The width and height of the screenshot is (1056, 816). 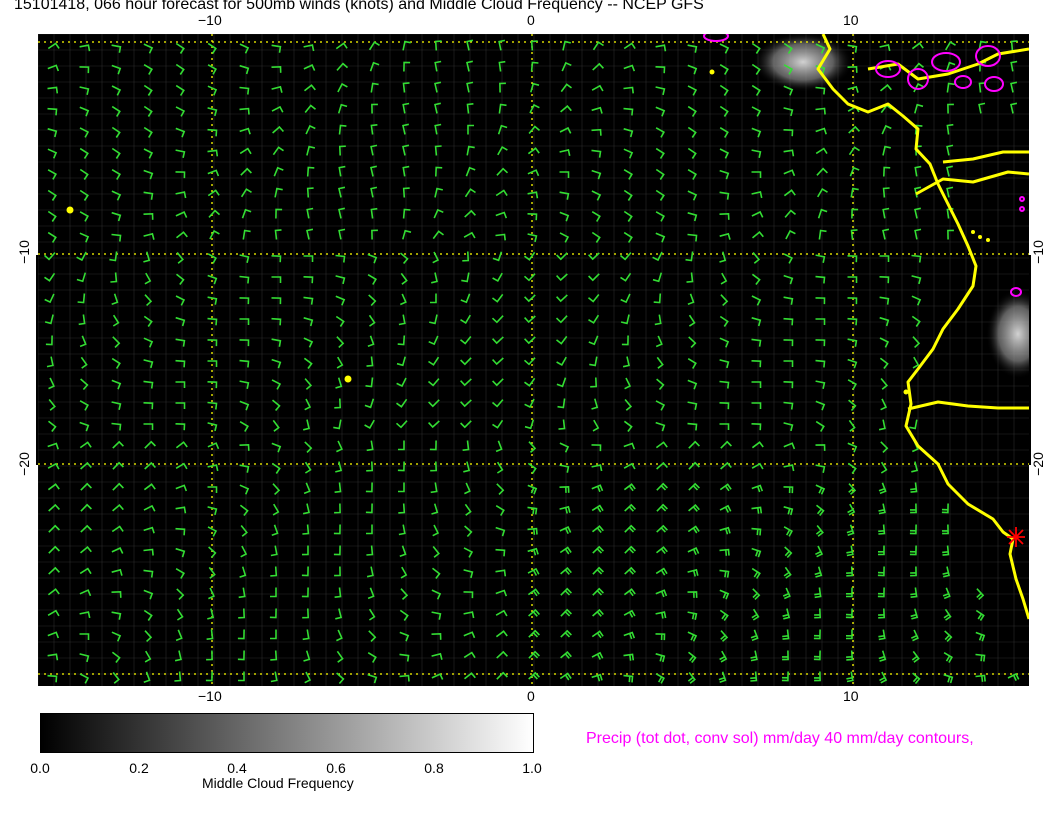 What do you see at coordinates (23, 464) in the screenshot?
I see `left-tick-neg20: −20` at bounding box center [23, 464].